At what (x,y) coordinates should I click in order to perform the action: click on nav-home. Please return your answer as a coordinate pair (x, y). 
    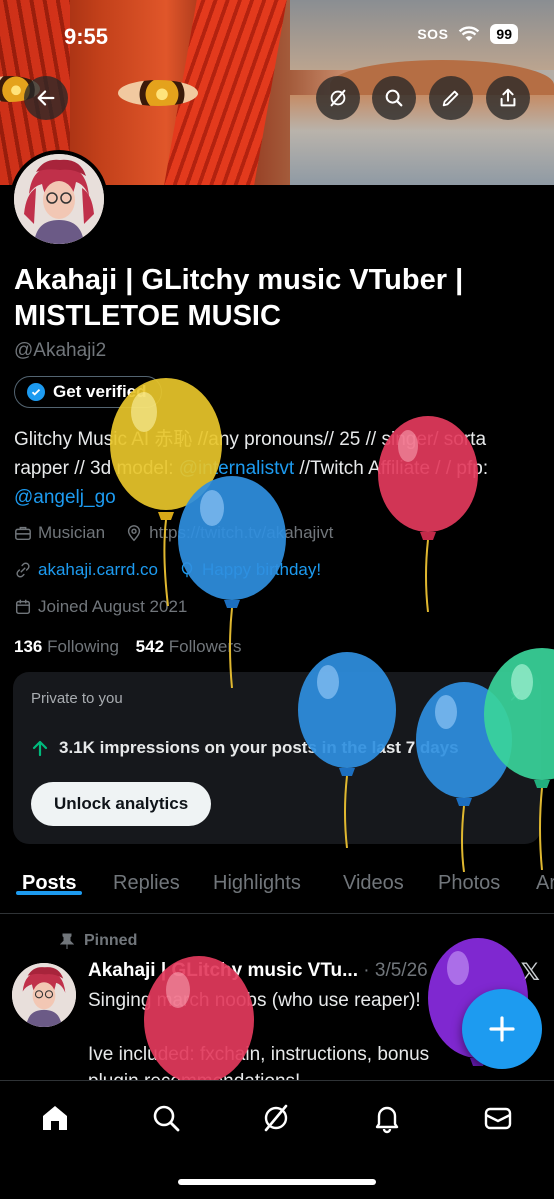
    Looking at the image, I should click on (55, 1118).